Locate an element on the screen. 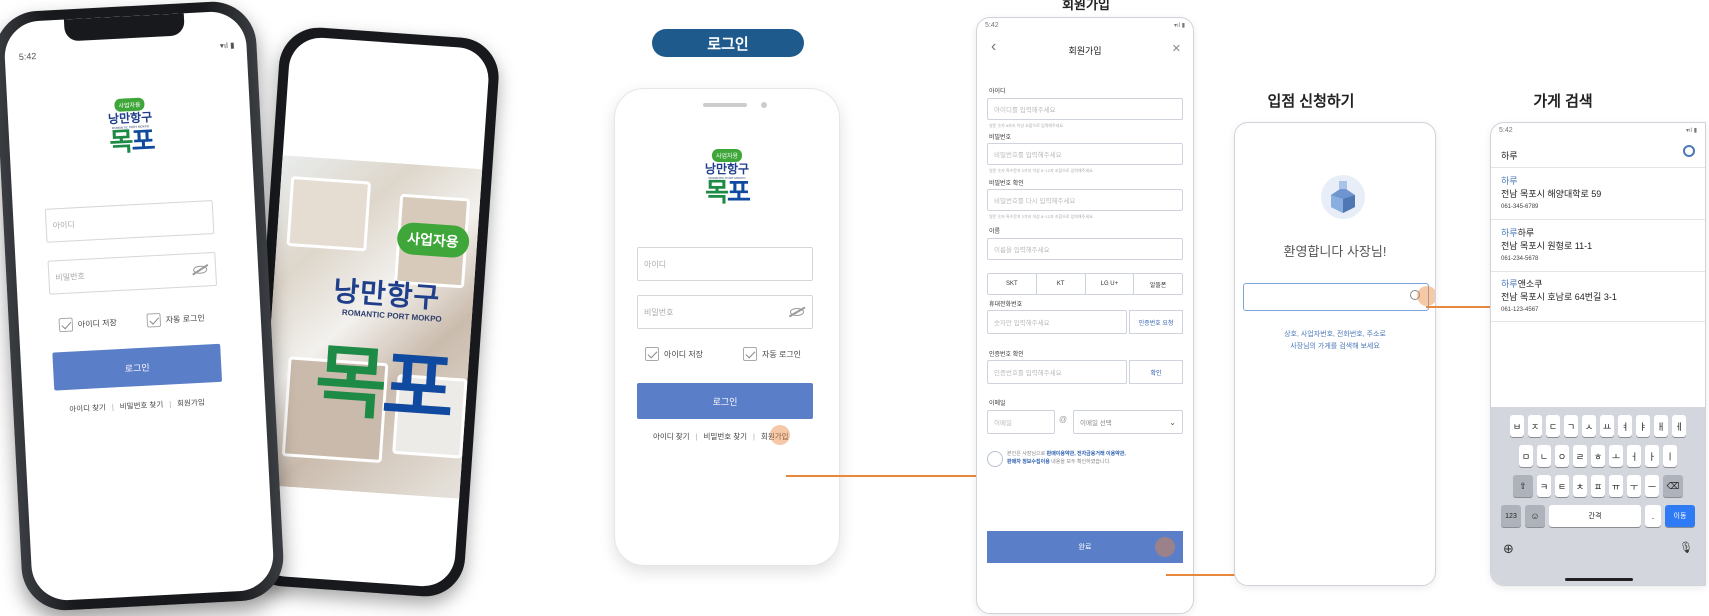  code-input: 인증번호를 입력해주세요 is located at coordinates (1057, 372).